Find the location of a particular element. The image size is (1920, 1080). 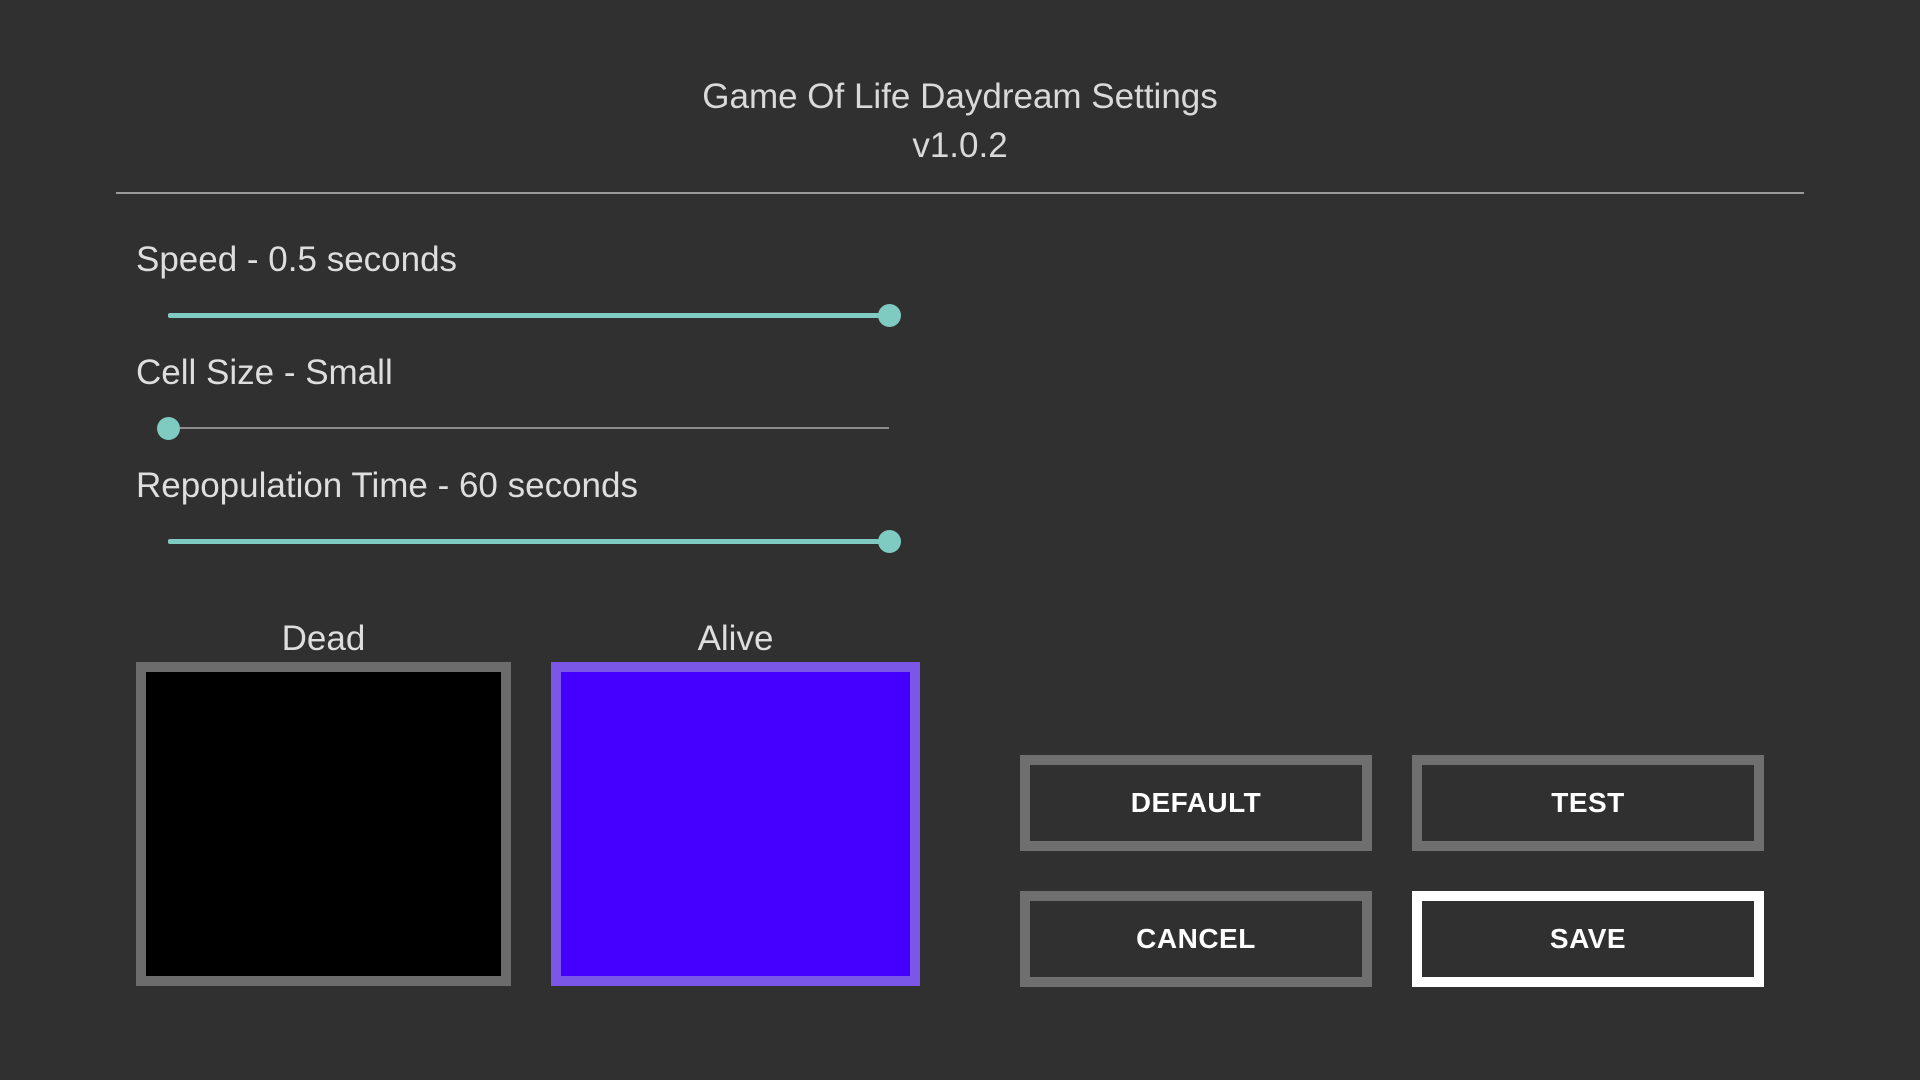

page-title: Game Of Life Daydream Settings is located at coordinates (960, 96).